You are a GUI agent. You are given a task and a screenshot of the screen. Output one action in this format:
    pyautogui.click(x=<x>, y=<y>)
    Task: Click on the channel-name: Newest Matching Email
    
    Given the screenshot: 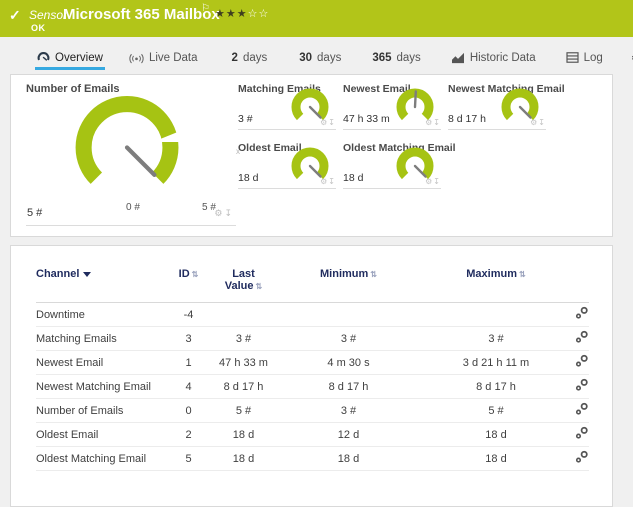 What is the action you would take?
    pyautogui.click(x=93, y=386)
    